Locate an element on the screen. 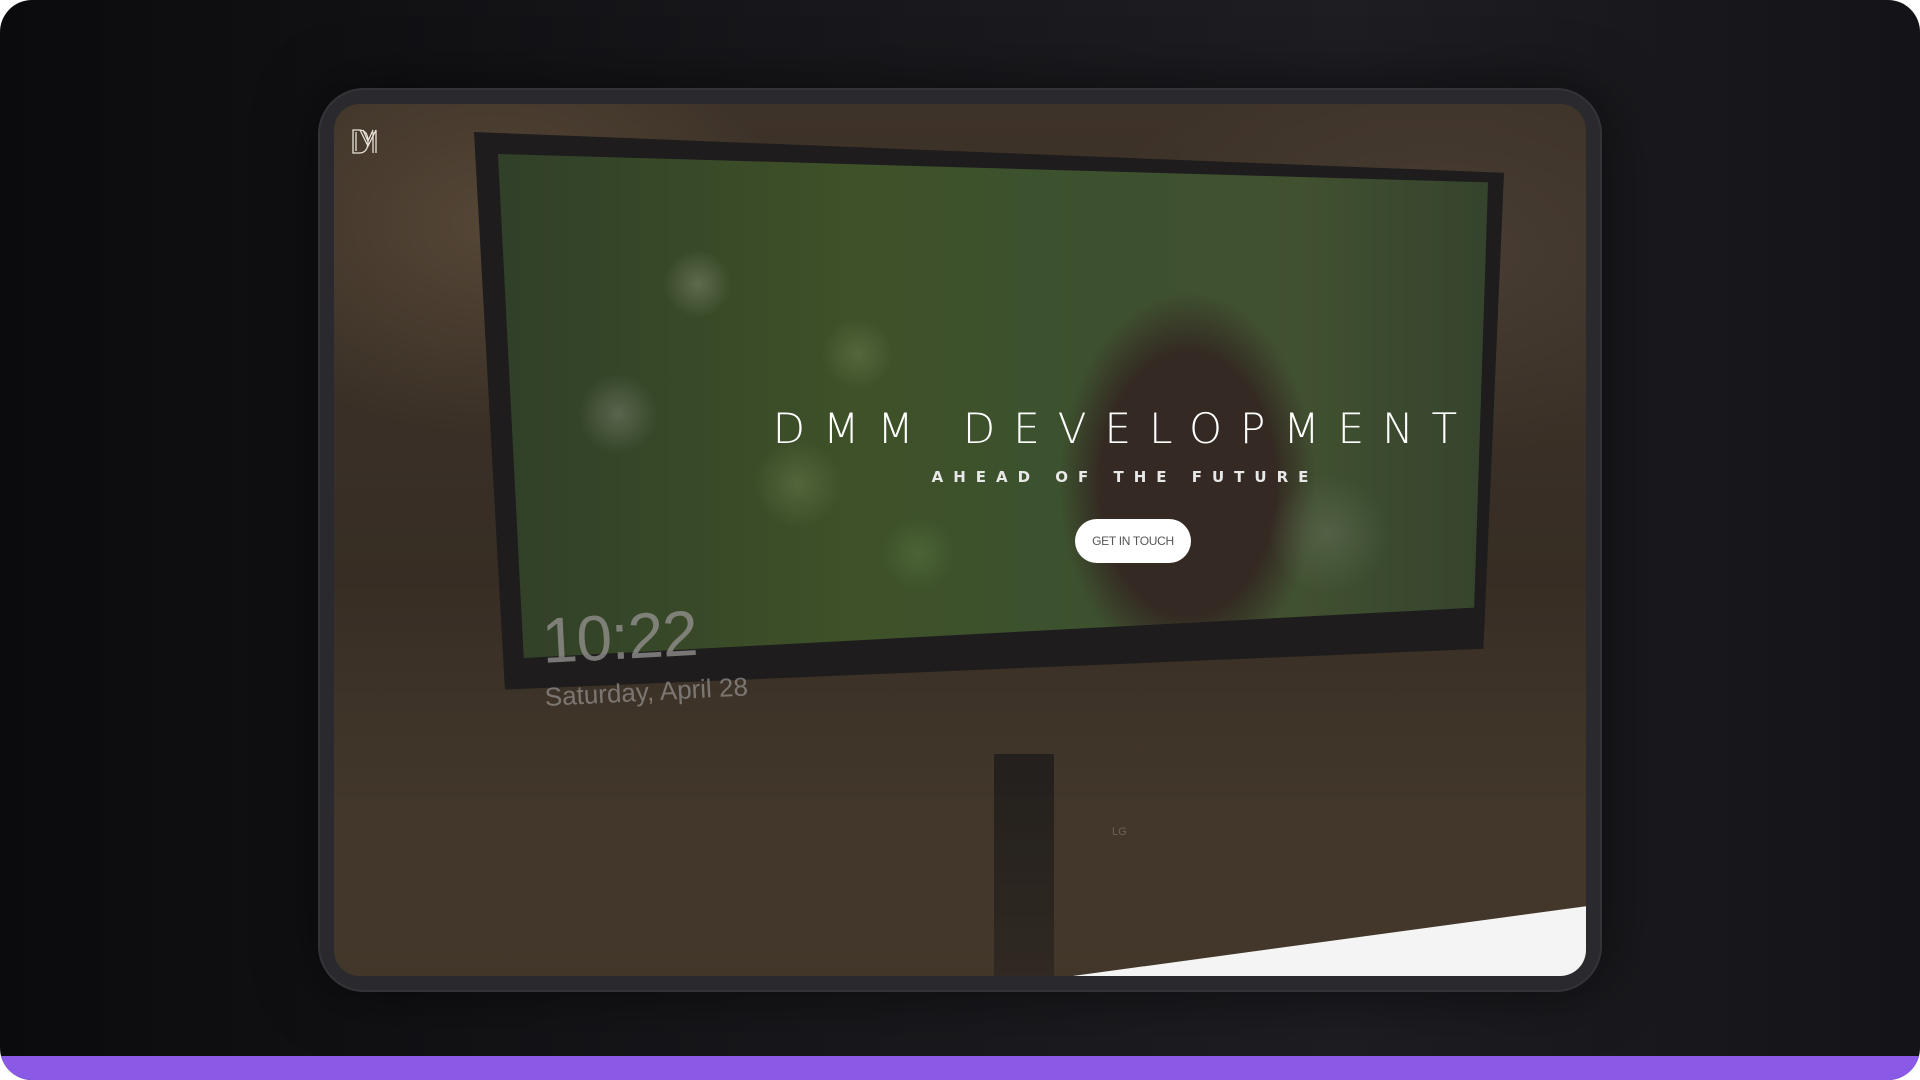 The image size is (1920, 1080). hero-tagline: AHEAD OF THE FUTURE is located at coordinates (1125, 477).